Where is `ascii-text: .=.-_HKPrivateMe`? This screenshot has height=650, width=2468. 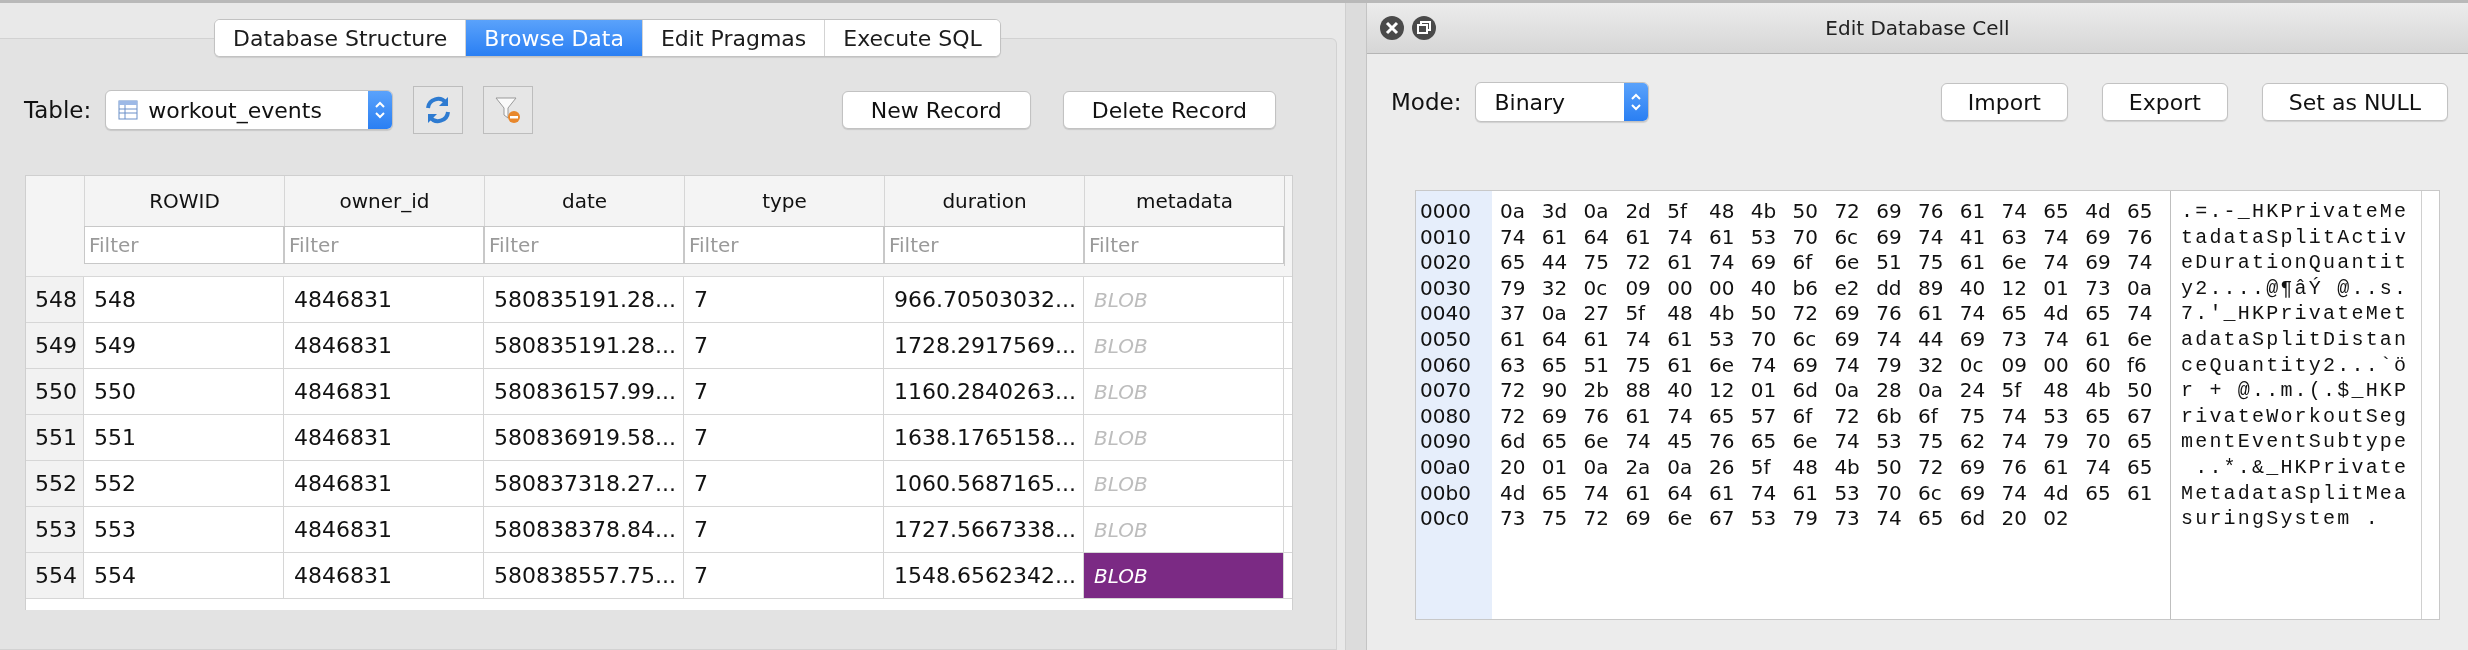 ascii-text: .=.-_HKPrivateMe is located at coordinates (2295, 212).